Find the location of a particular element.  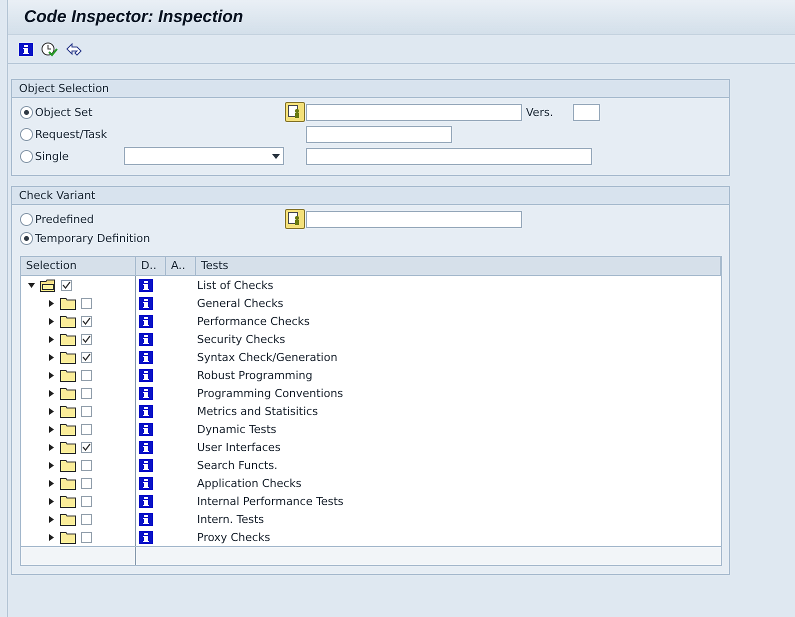

group-title: Check Variant is located at coordinates (370, 196).